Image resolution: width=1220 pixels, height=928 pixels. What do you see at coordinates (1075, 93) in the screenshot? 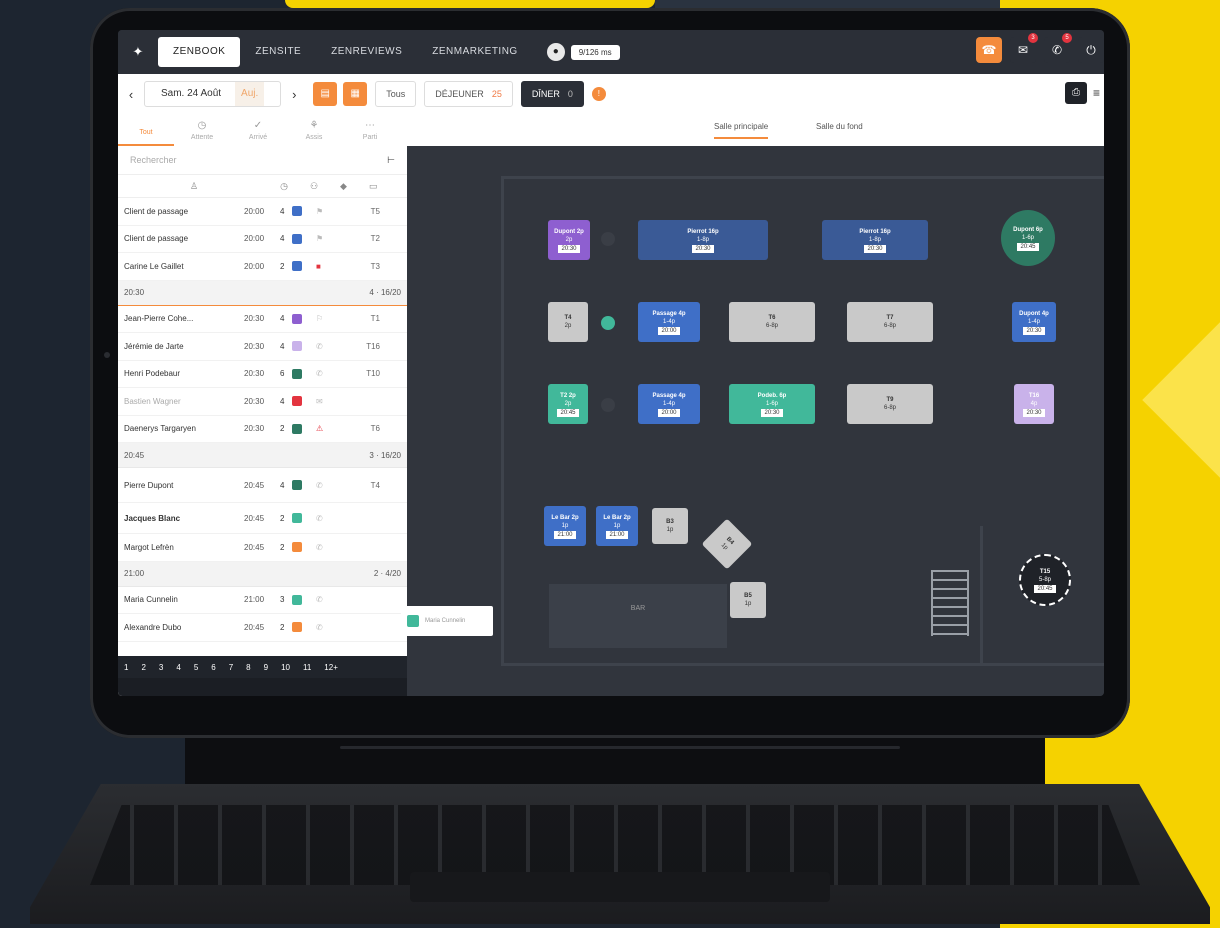
I see `print-icon: ⎙` at bounding box center [1075, 93].